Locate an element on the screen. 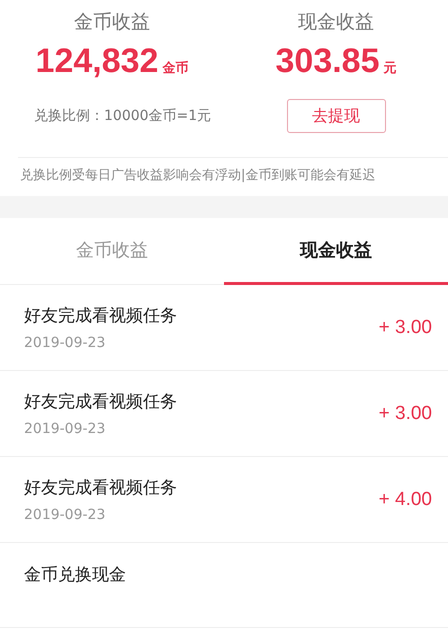 Image resolution: width=448 pixels, height=630 pixels. notice-text: 兑换比例受每日广告收益影响会有浮动|金币到账可能会有延迟 is located at coordinates (197, 176).